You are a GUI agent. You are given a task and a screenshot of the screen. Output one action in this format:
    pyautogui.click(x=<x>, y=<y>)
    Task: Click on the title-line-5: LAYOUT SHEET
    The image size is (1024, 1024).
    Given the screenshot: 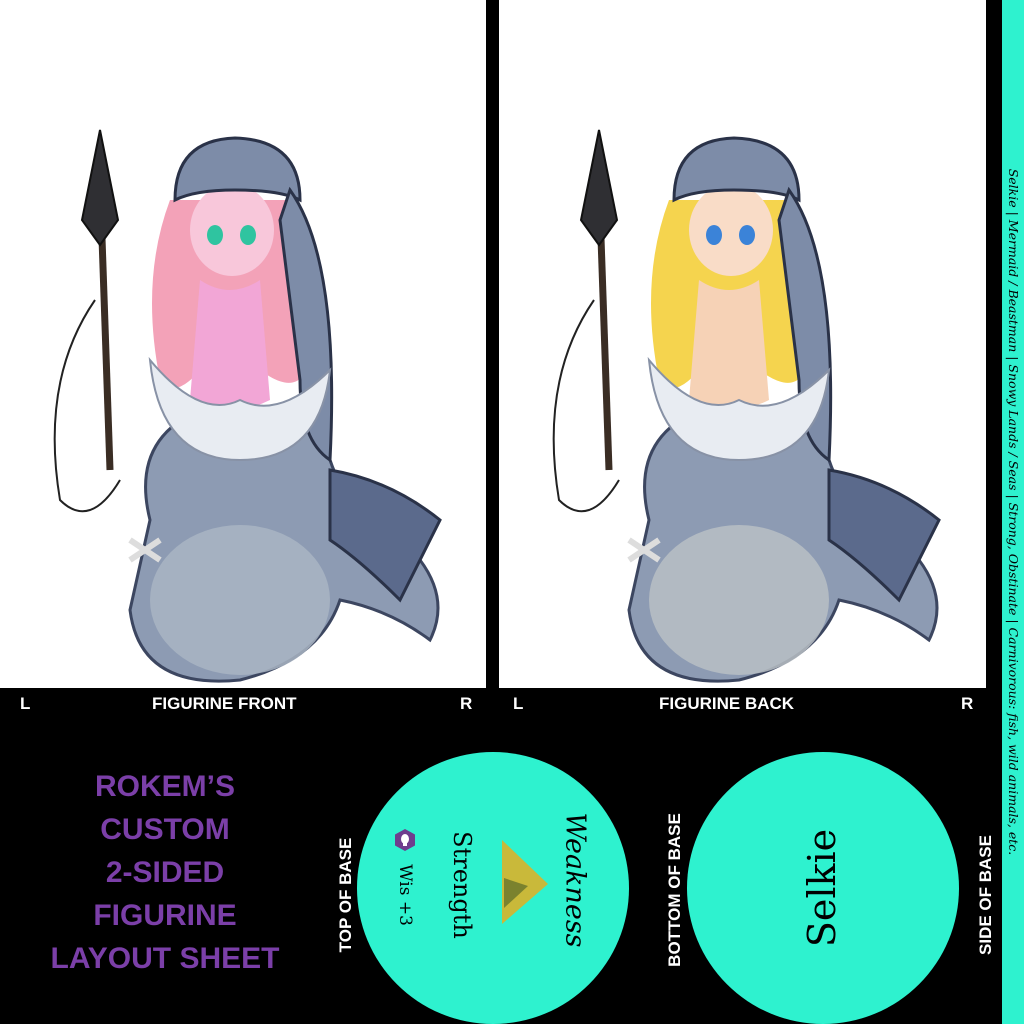 What is the action you would take?
    pyautogui.click(x=165, y=958)
    